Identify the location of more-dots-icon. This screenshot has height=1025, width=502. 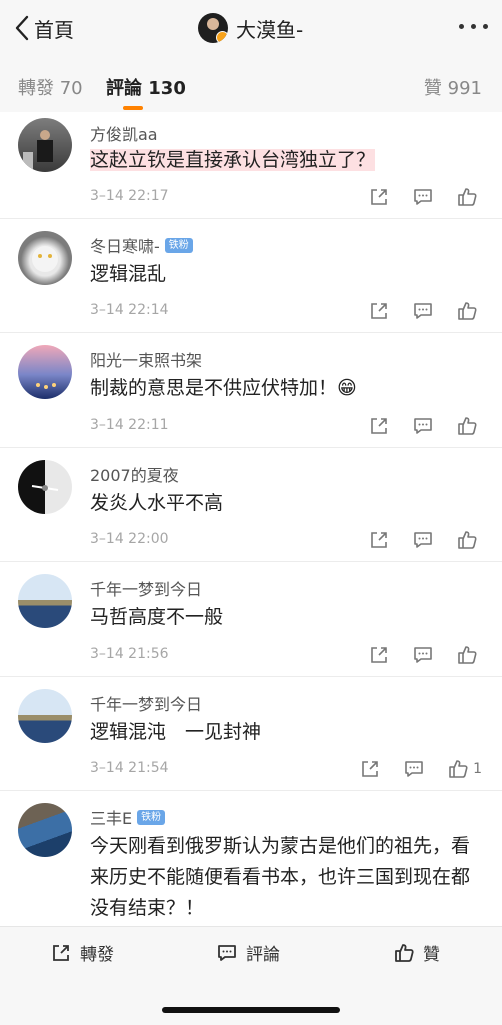
(473, 26).